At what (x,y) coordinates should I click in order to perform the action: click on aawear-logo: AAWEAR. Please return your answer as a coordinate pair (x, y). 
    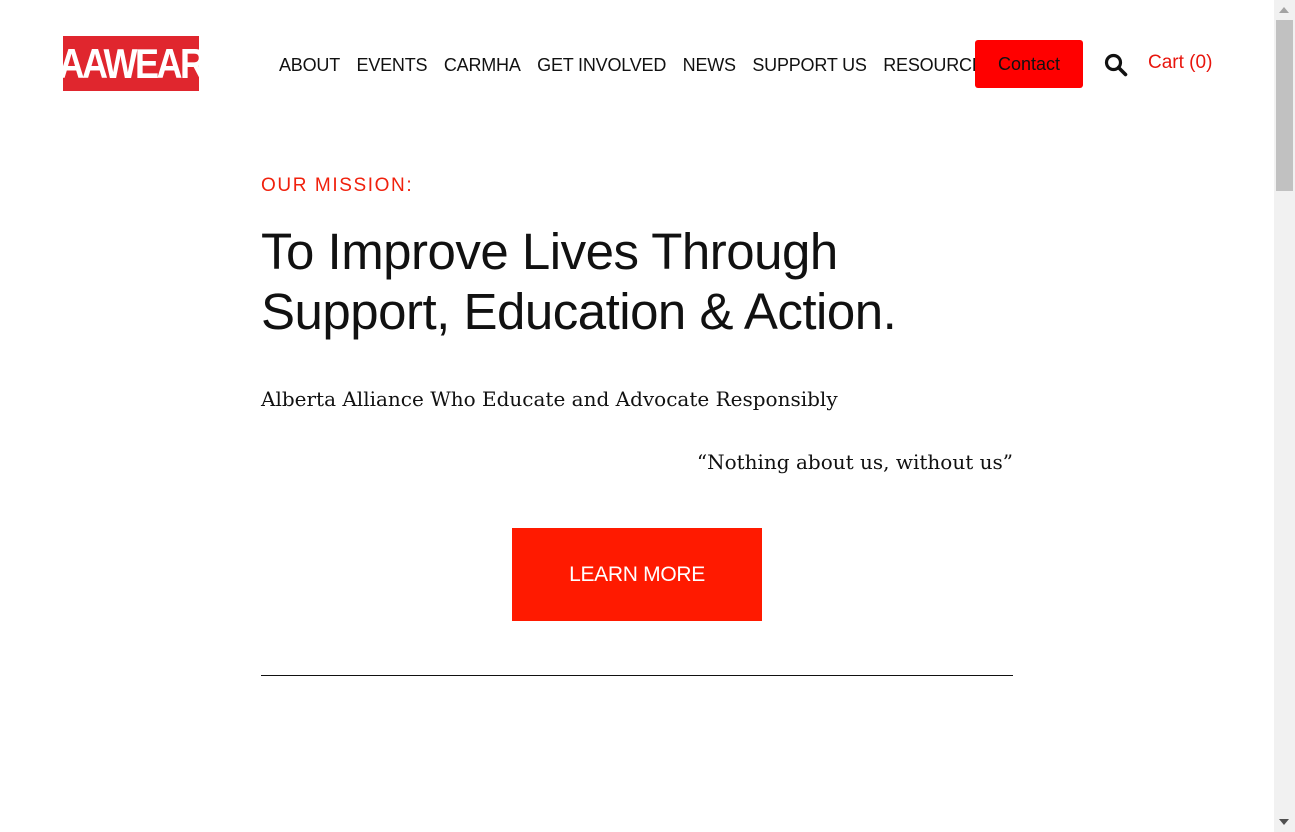
    Looking at the image, I should click on (131, 63).